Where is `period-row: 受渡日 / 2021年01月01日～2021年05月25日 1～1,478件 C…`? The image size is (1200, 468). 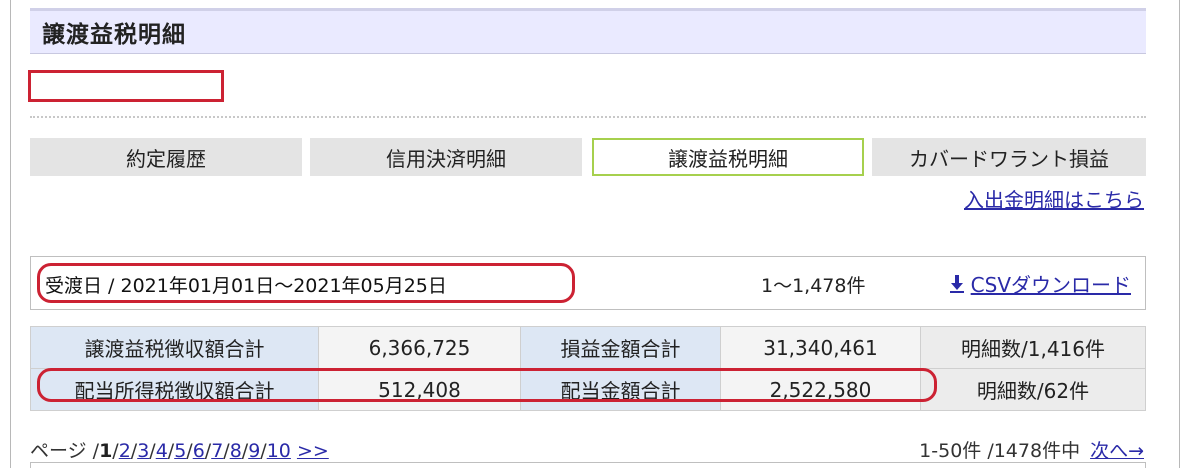 period-row: 受渡日 / 2021年01月01日～2021年05月25日 1～1,478件 C… is located at coordinates (588, 283).